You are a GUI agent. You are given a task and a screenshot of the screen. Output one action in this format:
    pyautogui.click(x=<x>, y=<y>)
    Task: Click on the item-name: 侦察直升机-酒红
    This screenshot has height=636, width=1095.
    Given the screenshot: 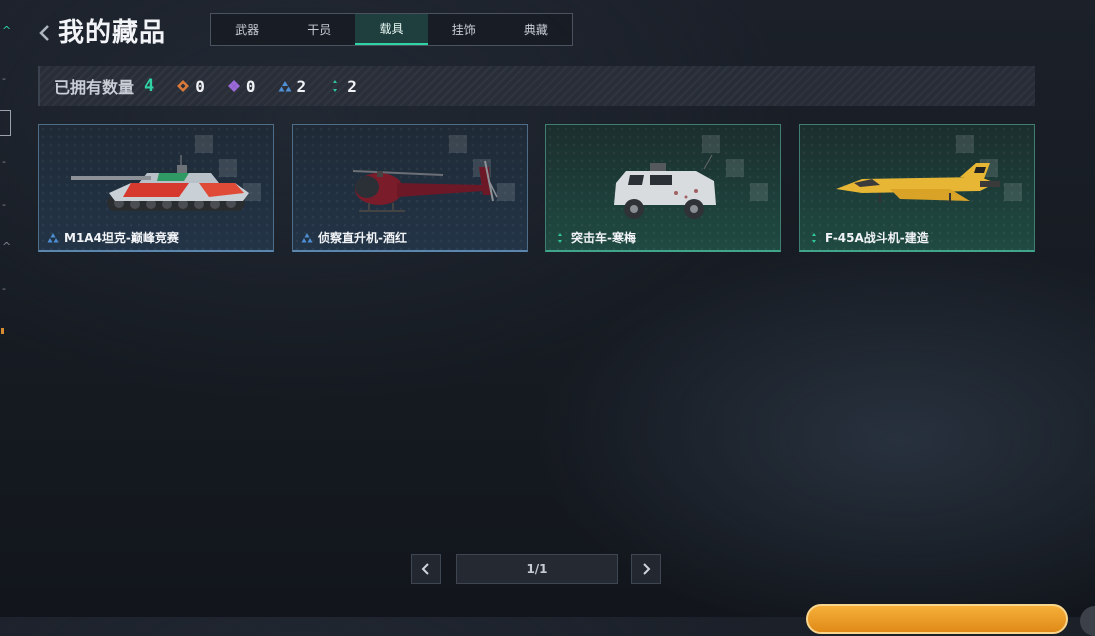 What is the action you would take?
    pyautogui.click(x=354, y=237)
    